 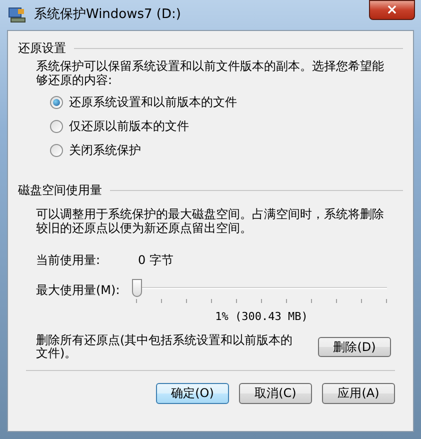 I want to click on current-usage-value: 0 字节, so click(x=156, y=260).